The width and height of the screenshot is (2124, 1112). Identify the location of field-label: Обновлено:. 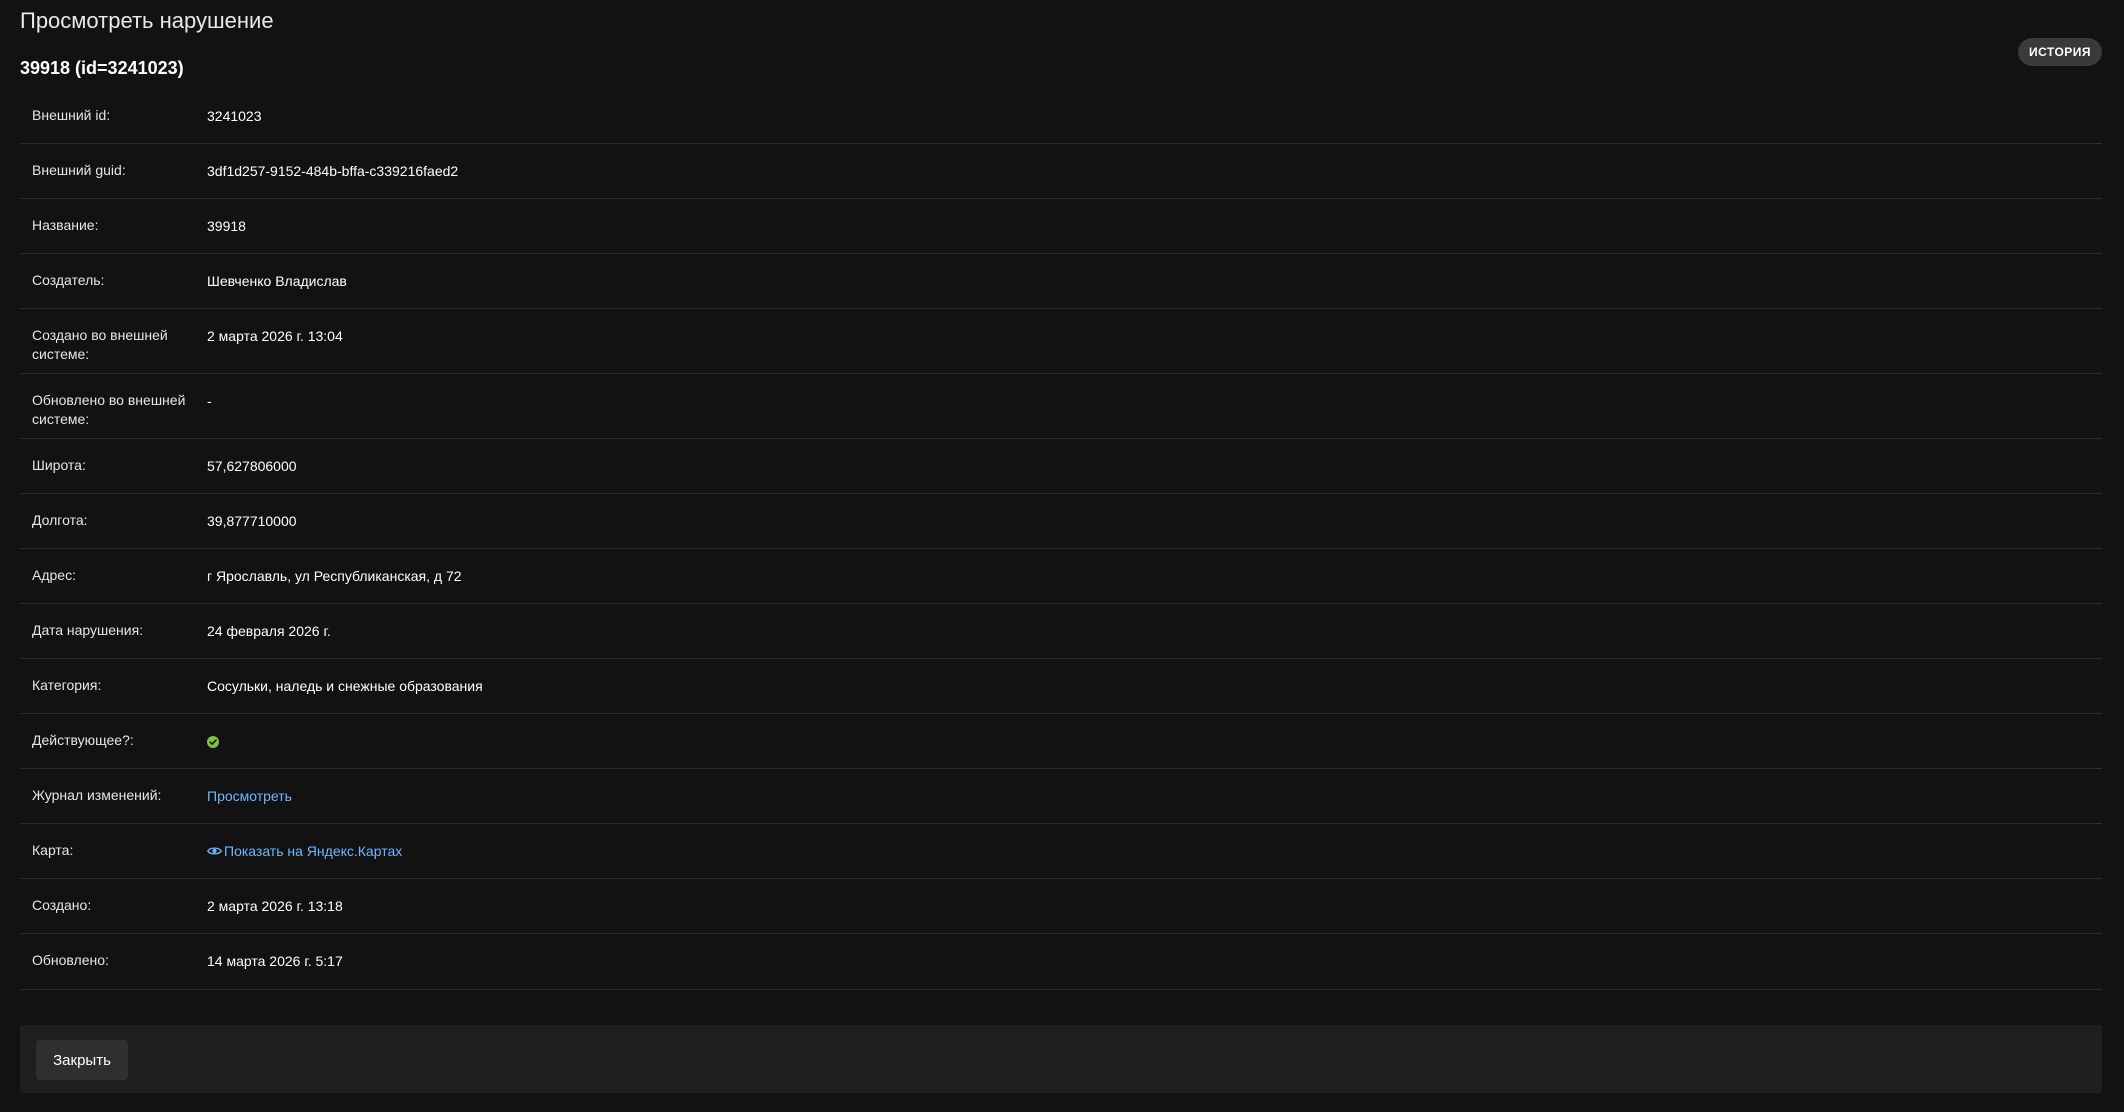
(70, 960).